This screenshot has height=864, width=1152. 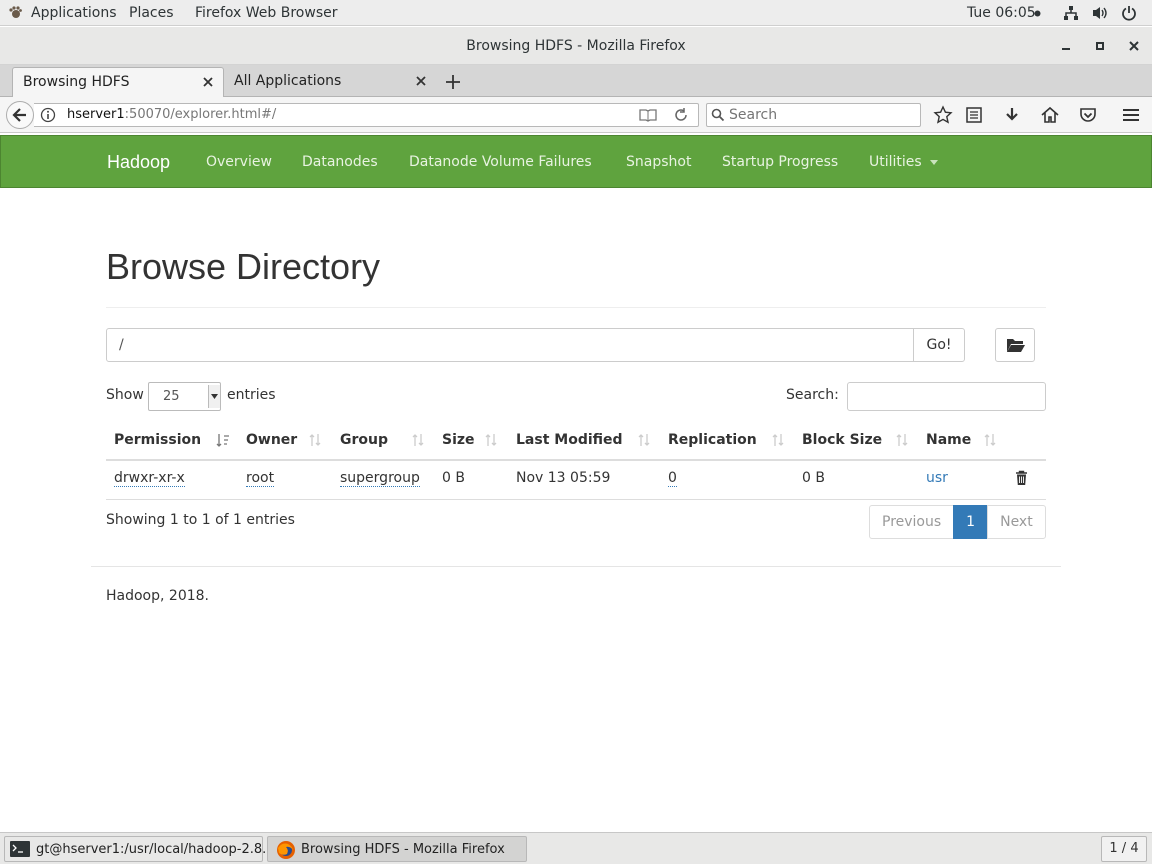 I want to click on window-title: Browsing HDFS - Mozilla Firefox, so click(x=576, y=46).